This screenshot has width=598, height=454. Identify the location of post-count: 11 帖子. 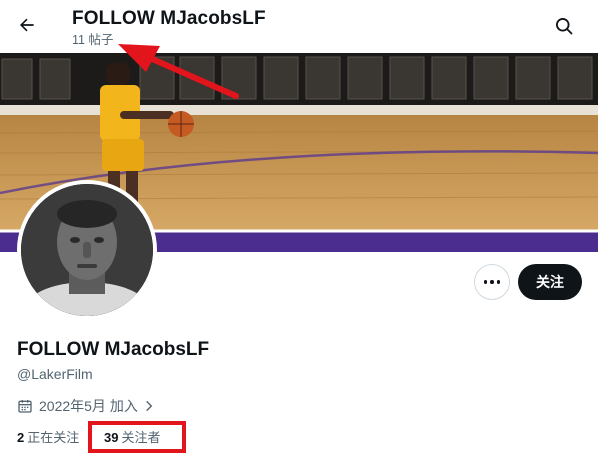
(93, 40).